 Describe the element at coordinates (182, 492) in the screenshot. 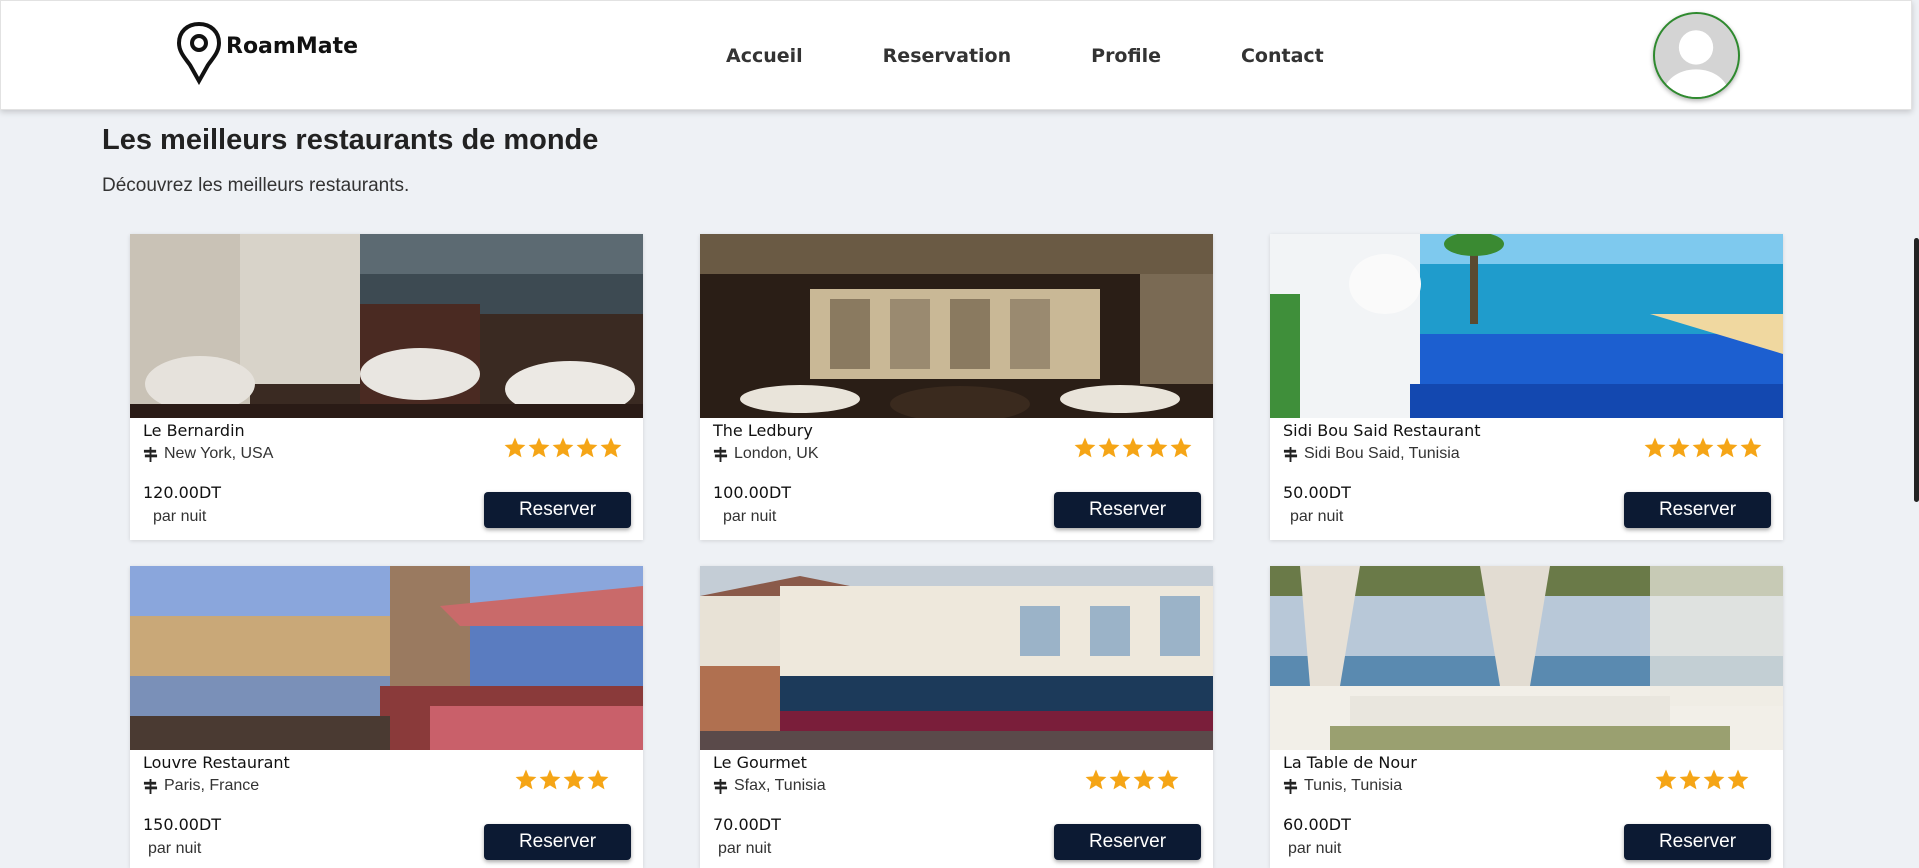

I see `restaurant-price: 120.00DT` at that location.